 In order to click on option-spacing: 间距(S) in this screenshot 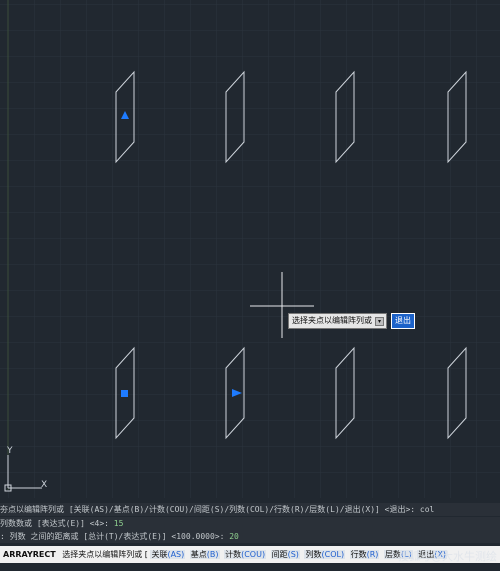, I will do `click(285, 554)`.